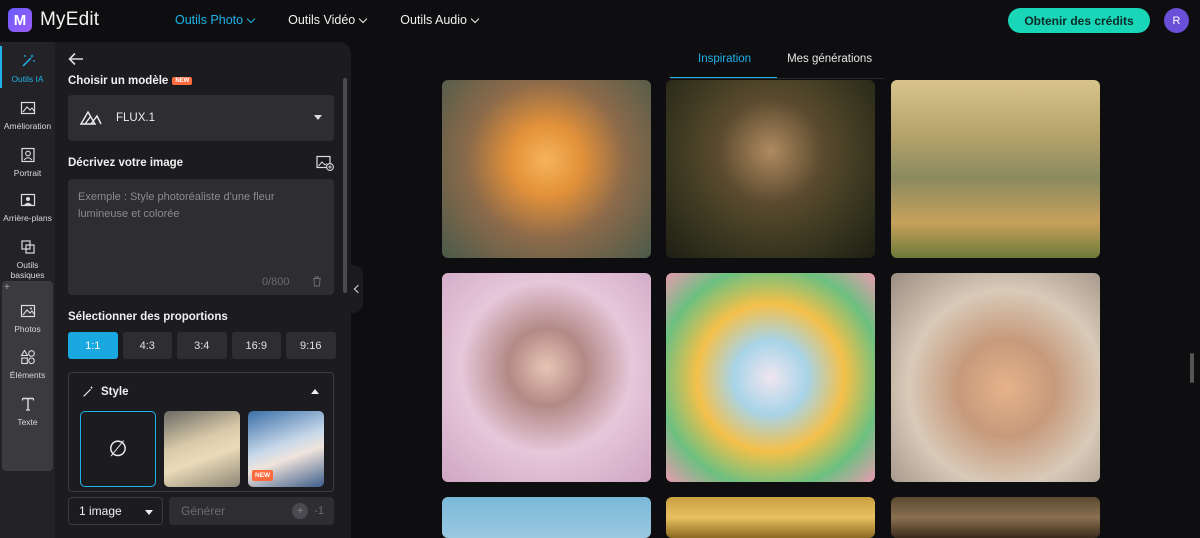 This screenshot has height=538, width=1200. What do you see at coordinates (724, 64) in the screenshot?
I see `tab-inspiration: Inspiration` at bounding box center [724, 64].